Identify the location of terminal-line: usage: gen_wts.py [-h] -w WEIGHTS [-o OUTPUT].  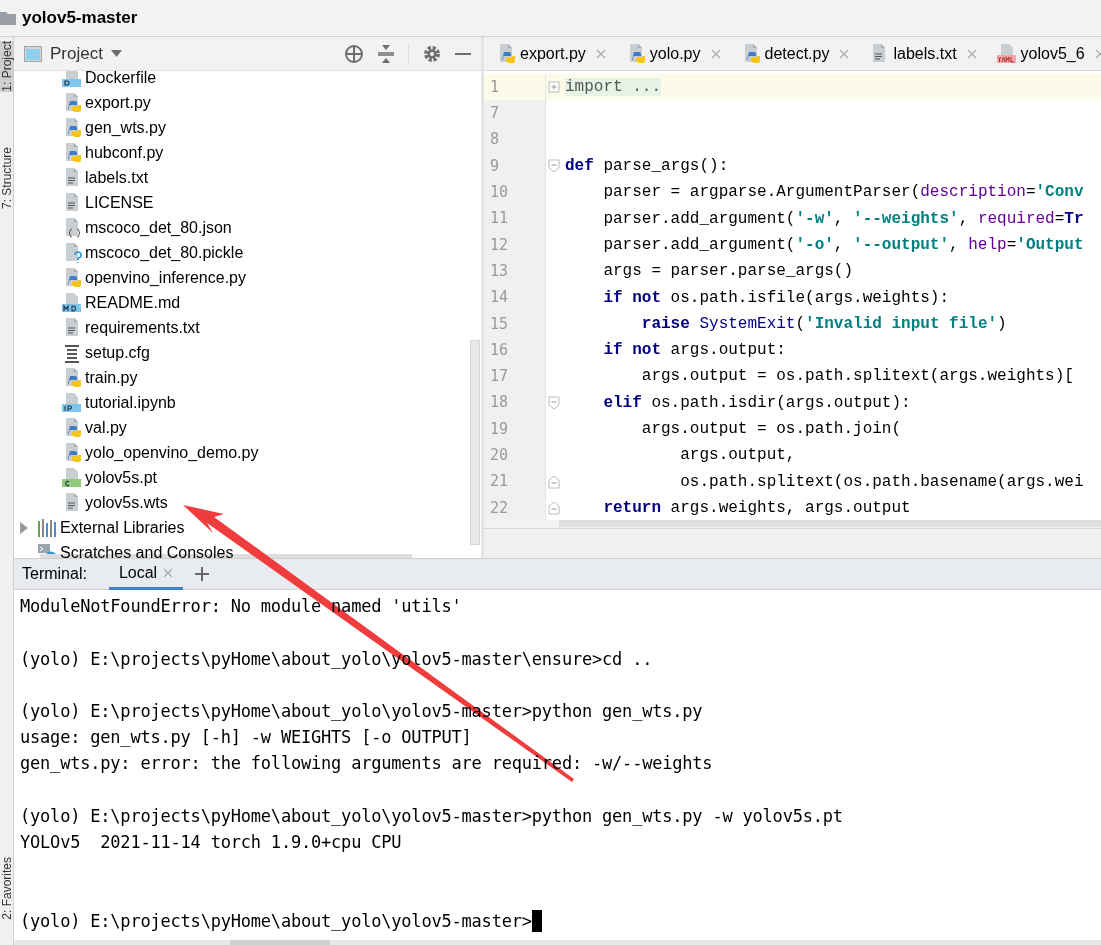
(246, 738).